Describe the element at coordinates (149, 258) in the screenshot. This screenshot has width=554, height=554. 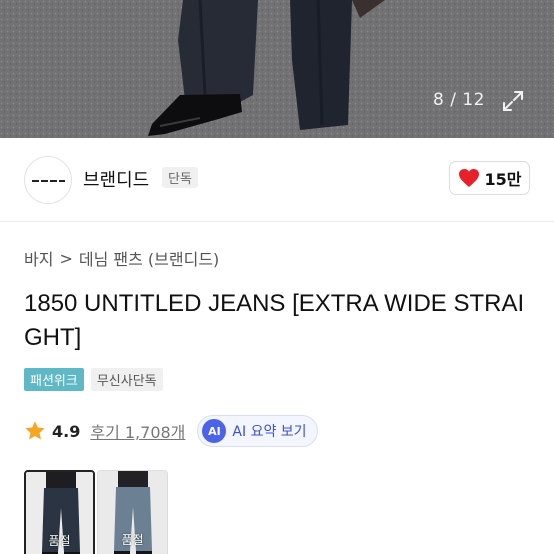
I see `breadcrumb-subcategory: 데님 팬츠 (브랜디드)` at that location.